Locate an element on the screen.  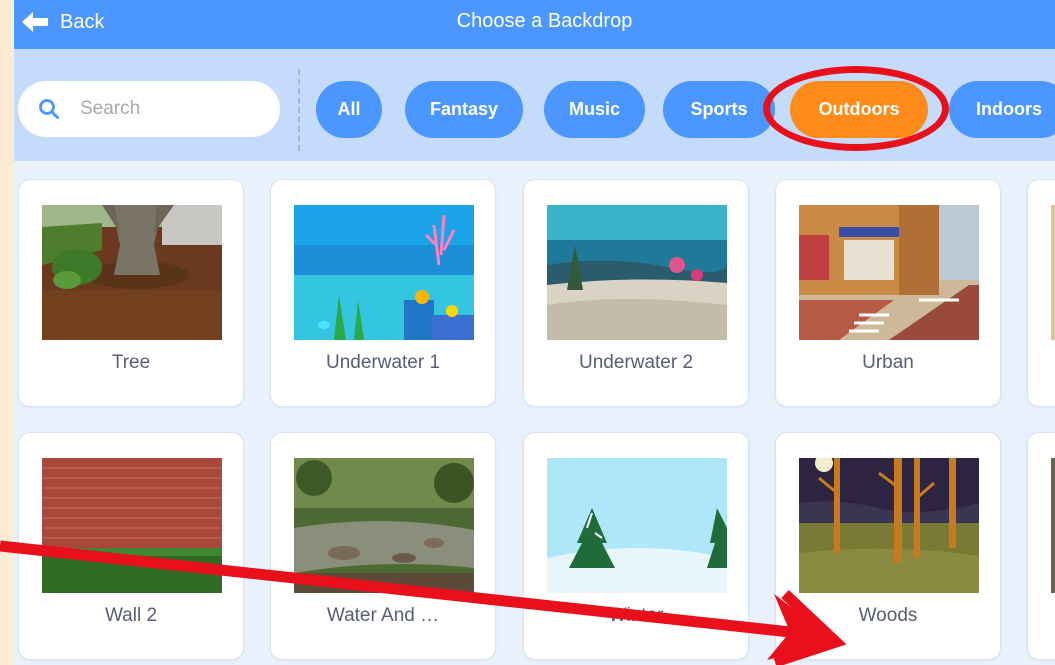
water-and-thumbnail is located at coordinates (384, 525).